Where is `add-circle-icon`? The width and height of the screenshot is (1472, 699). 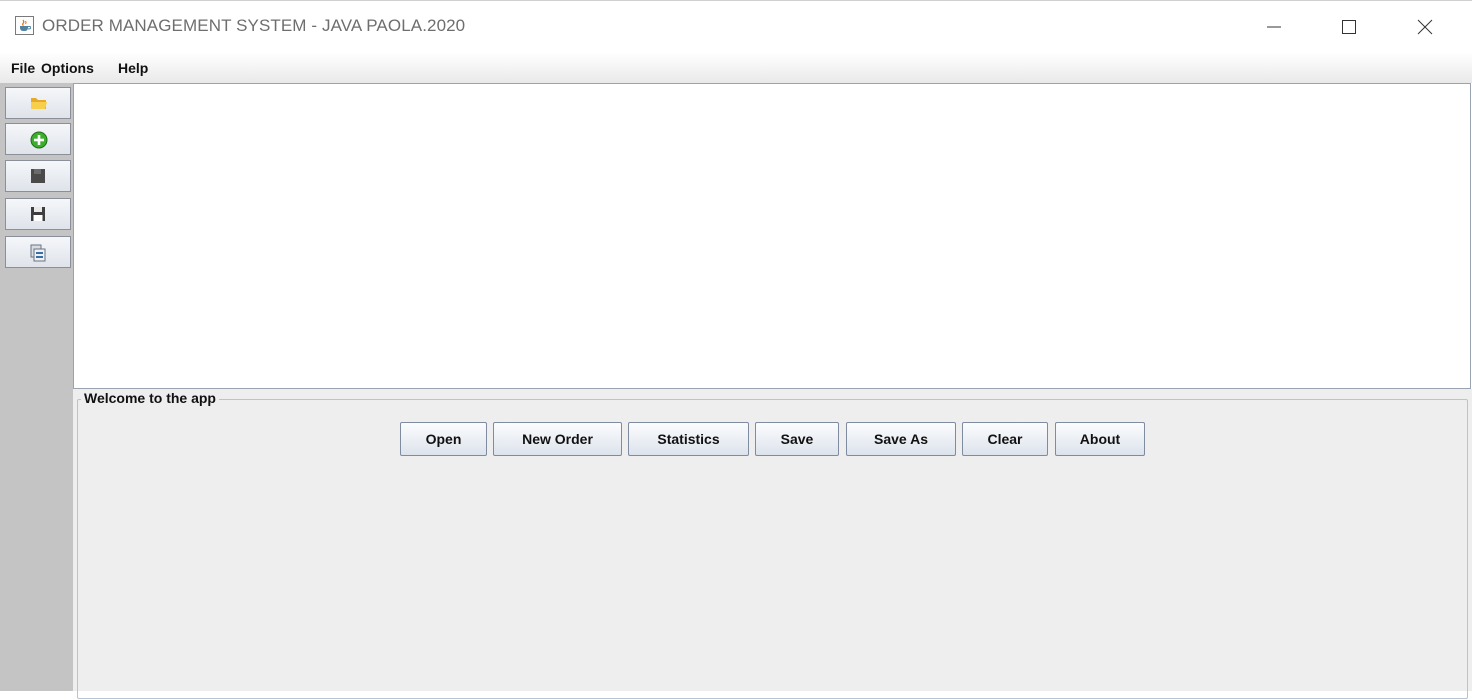
add-circle-icon is located at coordinates (39, 140).